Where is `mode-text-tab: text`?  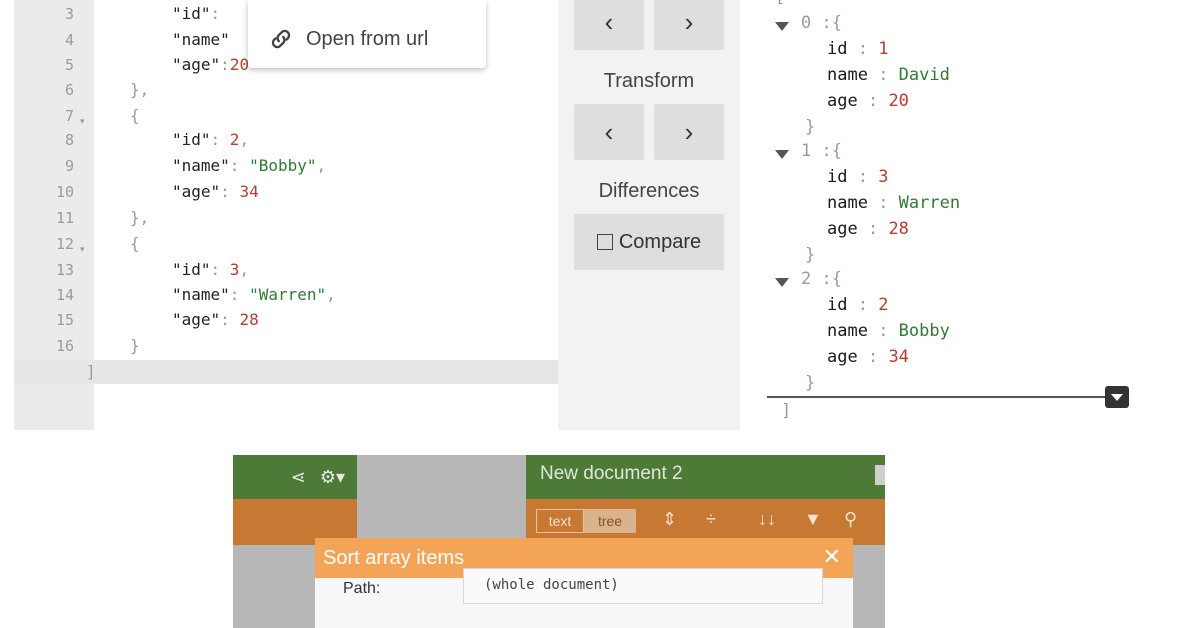
mode-text-tab: text is located at coordinates (560, 521).